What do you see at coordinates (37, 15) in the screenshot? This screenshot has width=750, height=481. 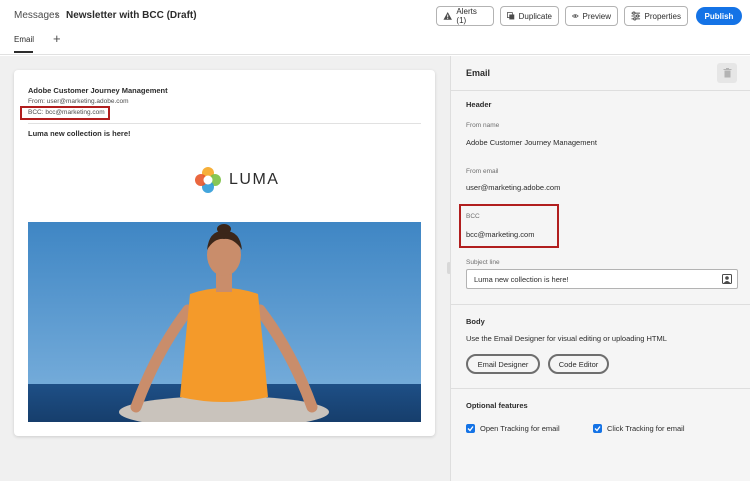 I see `breadcrumb-messages: Messages` at bounding box center [37, 15].